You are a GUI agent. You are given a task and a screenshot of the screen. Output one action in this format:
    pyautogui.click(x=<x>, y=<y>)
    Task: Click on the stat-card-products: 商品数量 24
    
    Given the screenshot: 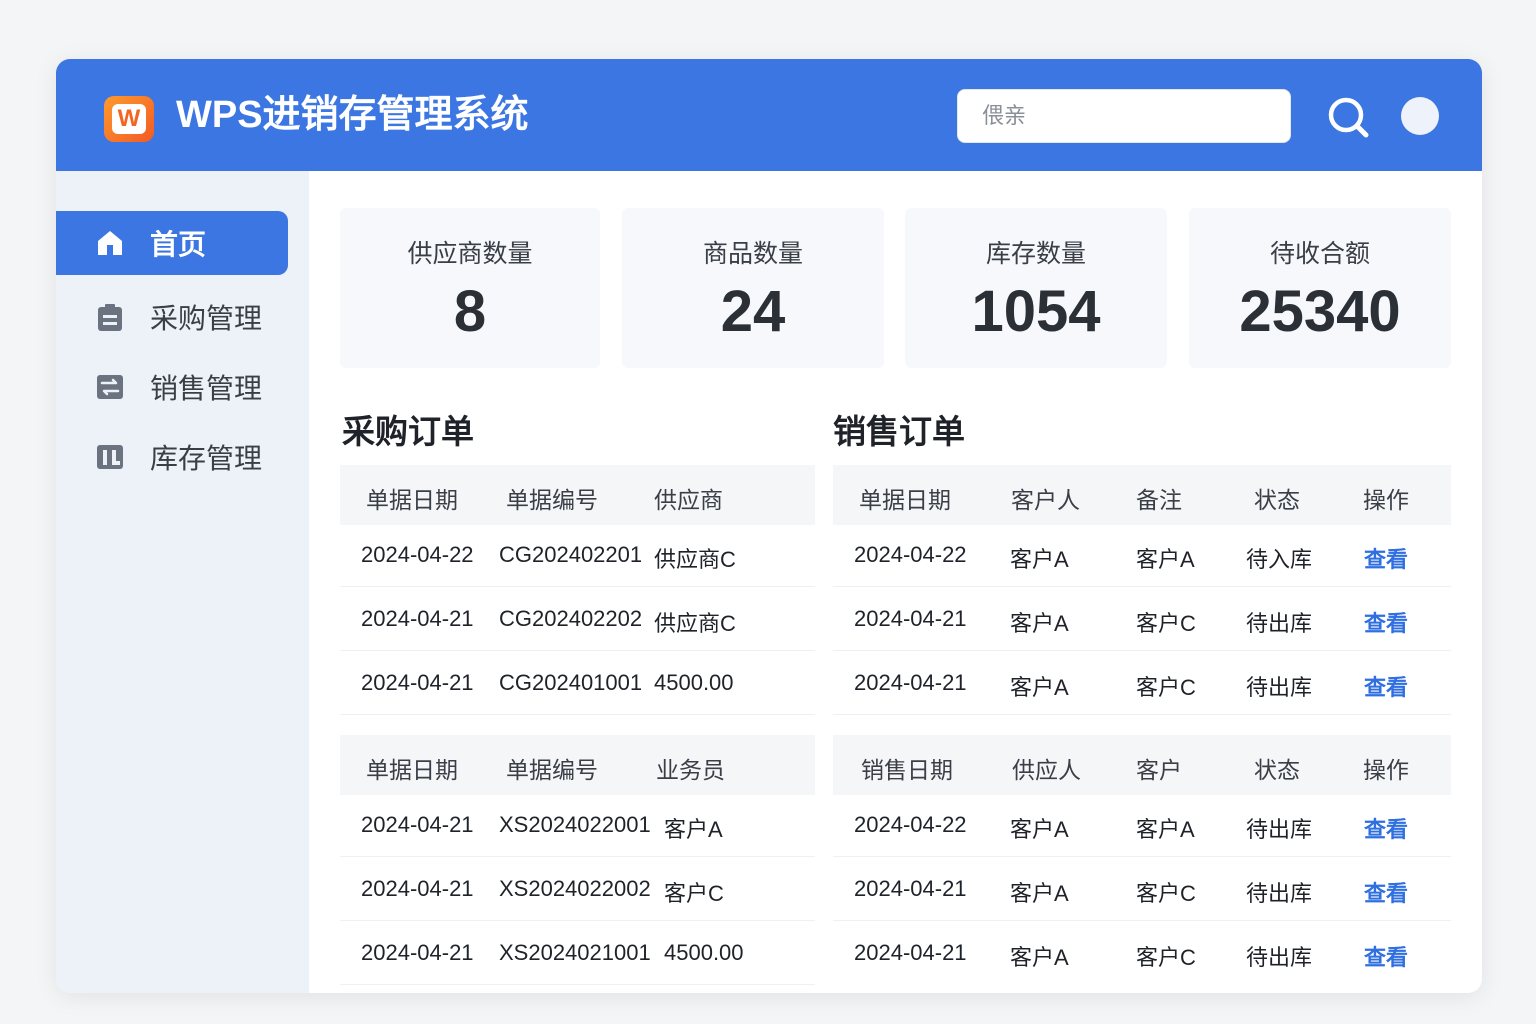 What is the action you would take?
    pyautogui.click(x=753, y=288)
    